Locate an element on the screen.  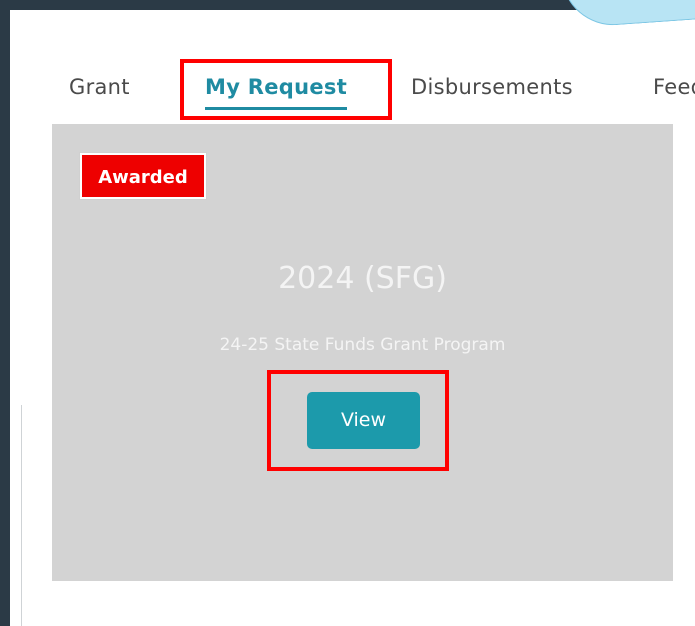
tab-disbursements-label: Disbursements is located at coordinates (492, 87).